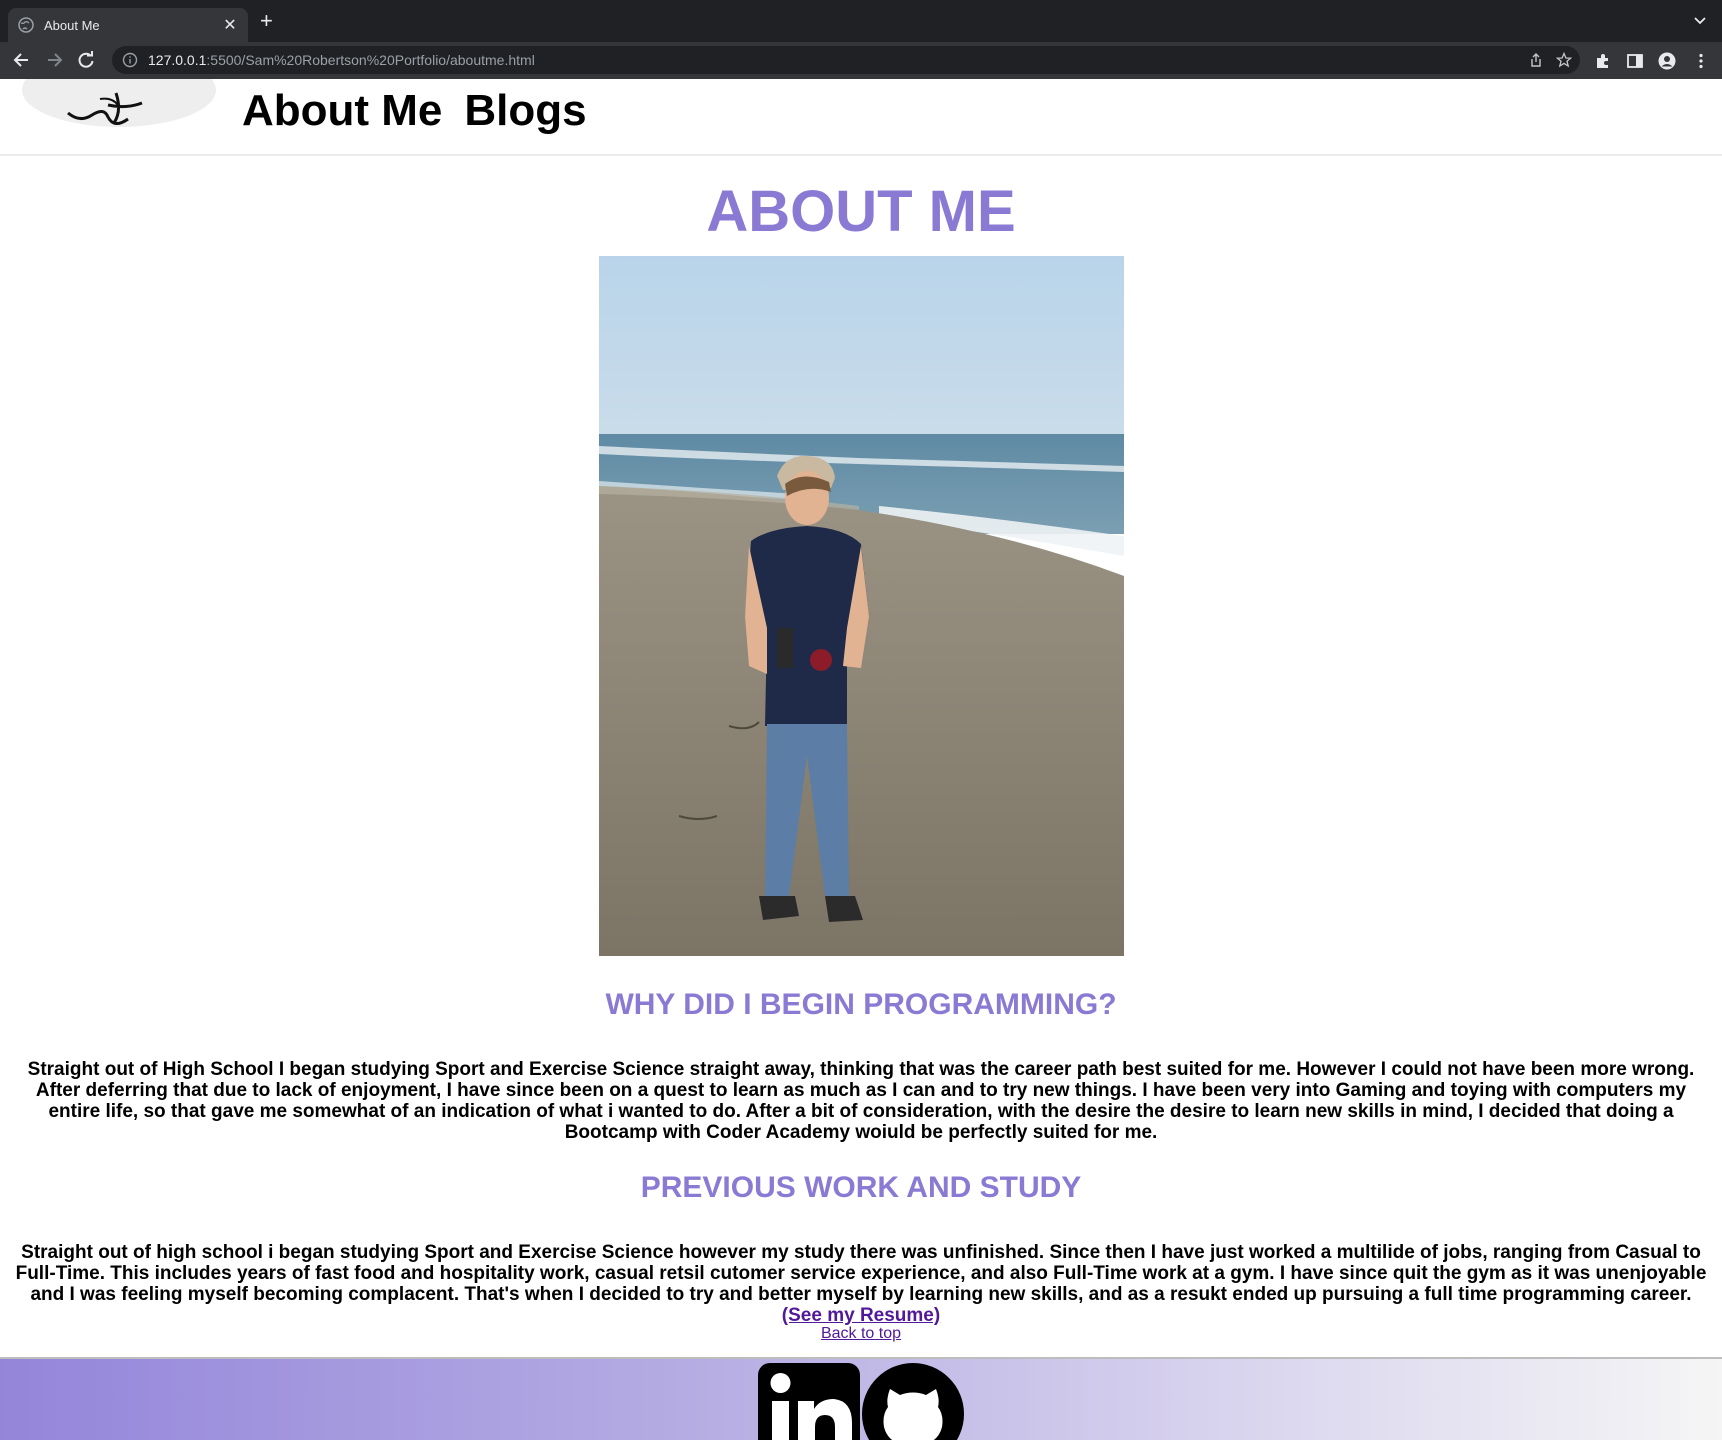 The width and height of the screenshot is (1722, 1440). Describe the element at coordinates (86, 60) in the screenshot. I see `reload-icon` at that location.